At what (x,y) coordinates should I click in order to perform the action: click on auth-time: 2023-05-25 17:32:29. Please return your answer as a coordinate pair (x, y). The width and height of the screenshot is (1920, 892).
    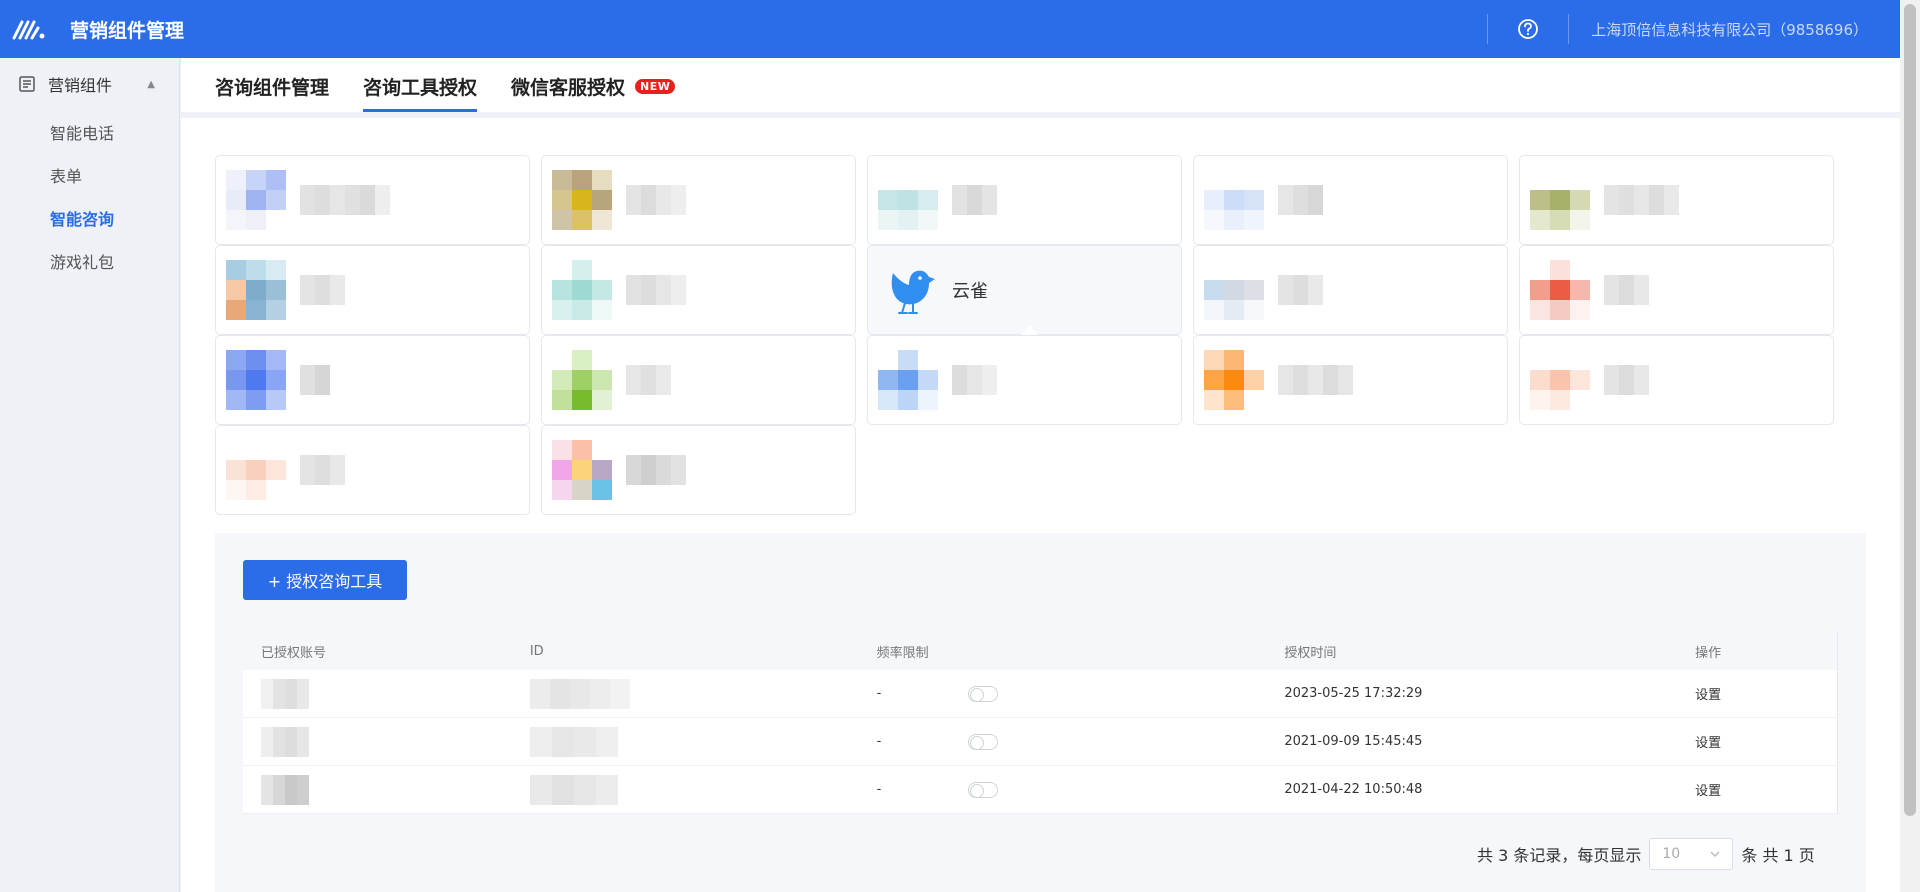
    Looking at the image, I should click on (1353, 693).